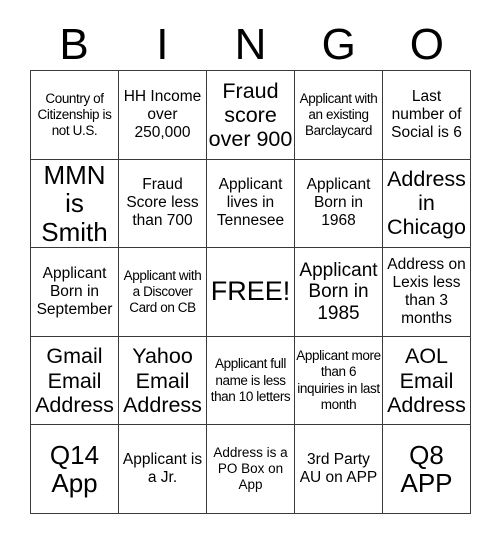 This screenshot has height=544, width=500. I want to click on bingo-cell: Applicant with a Discover Card on CB, so click(163, 292).